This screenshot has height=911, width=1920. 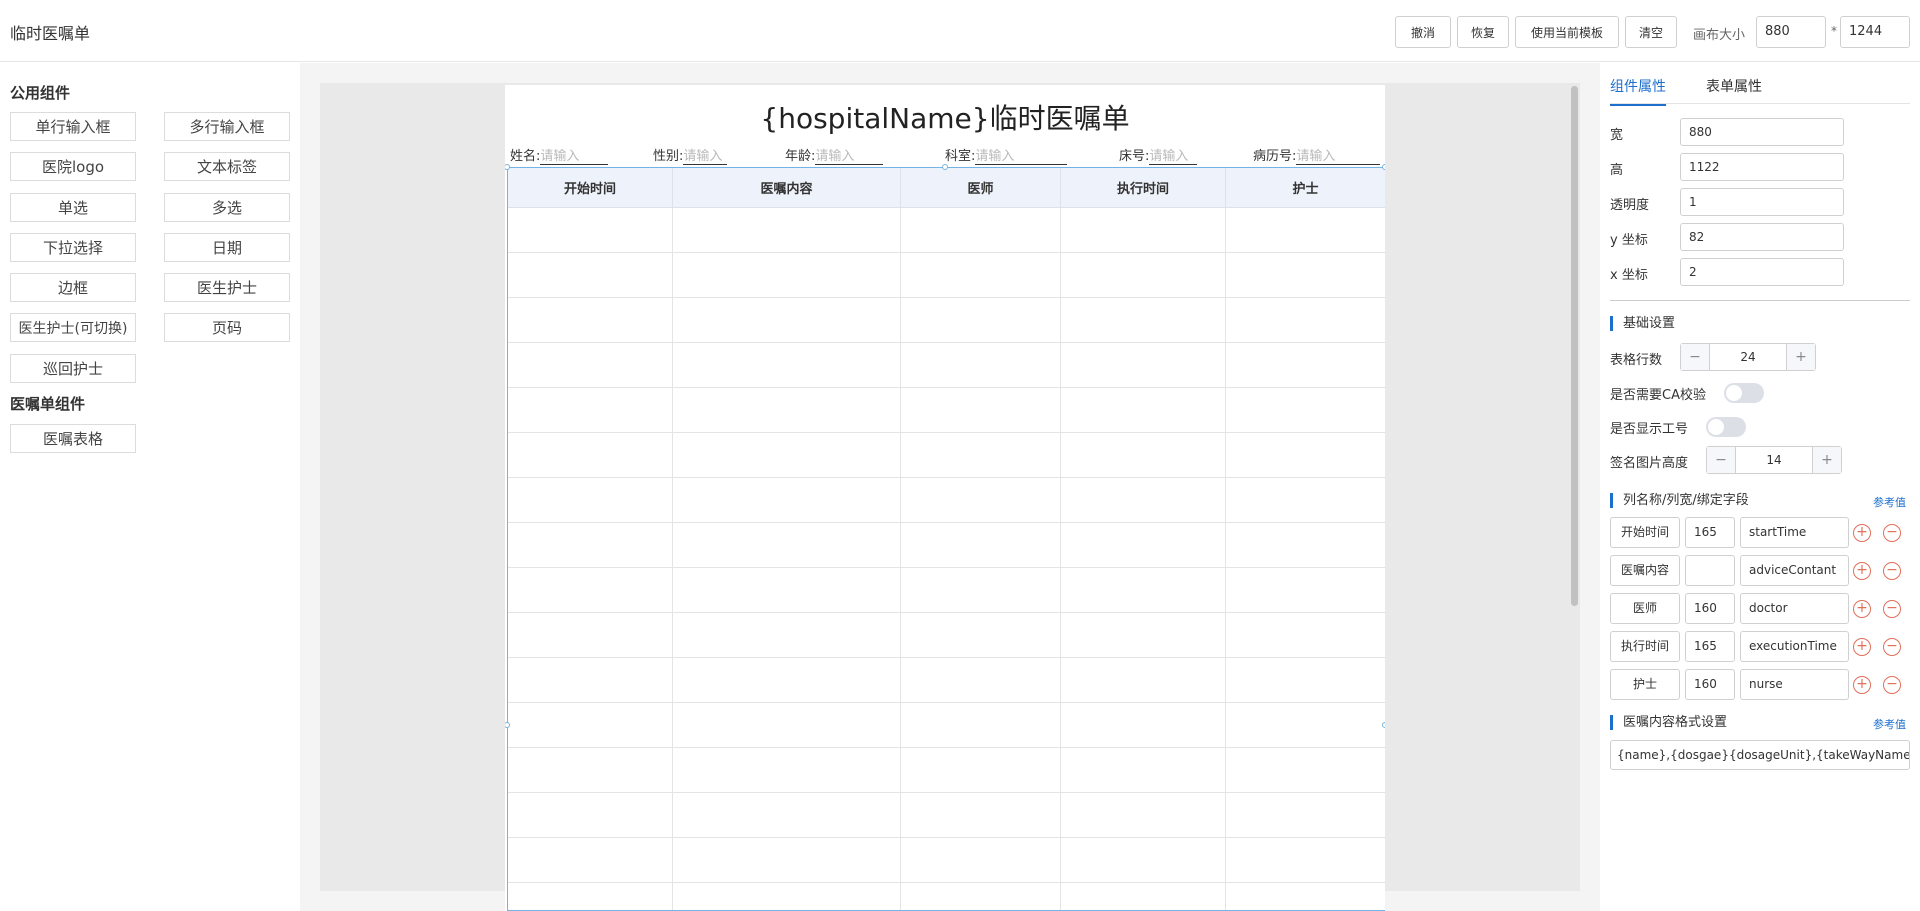 I want to click on column-field-input: adviceContant, so click(x=1794, y=570).